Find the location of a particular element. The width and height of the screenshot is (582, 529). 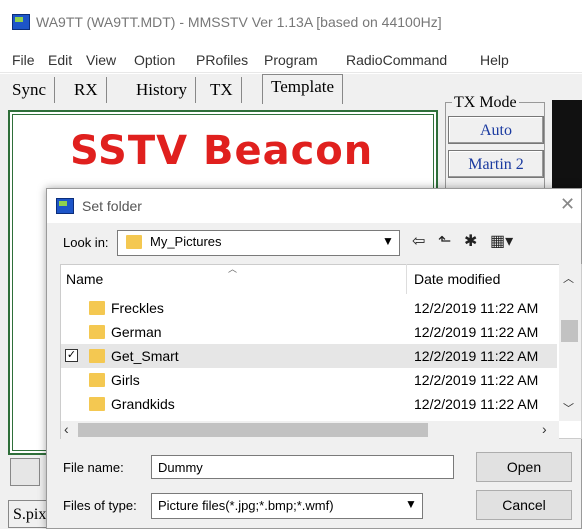

column-divider is located at coordinates (406, 279).